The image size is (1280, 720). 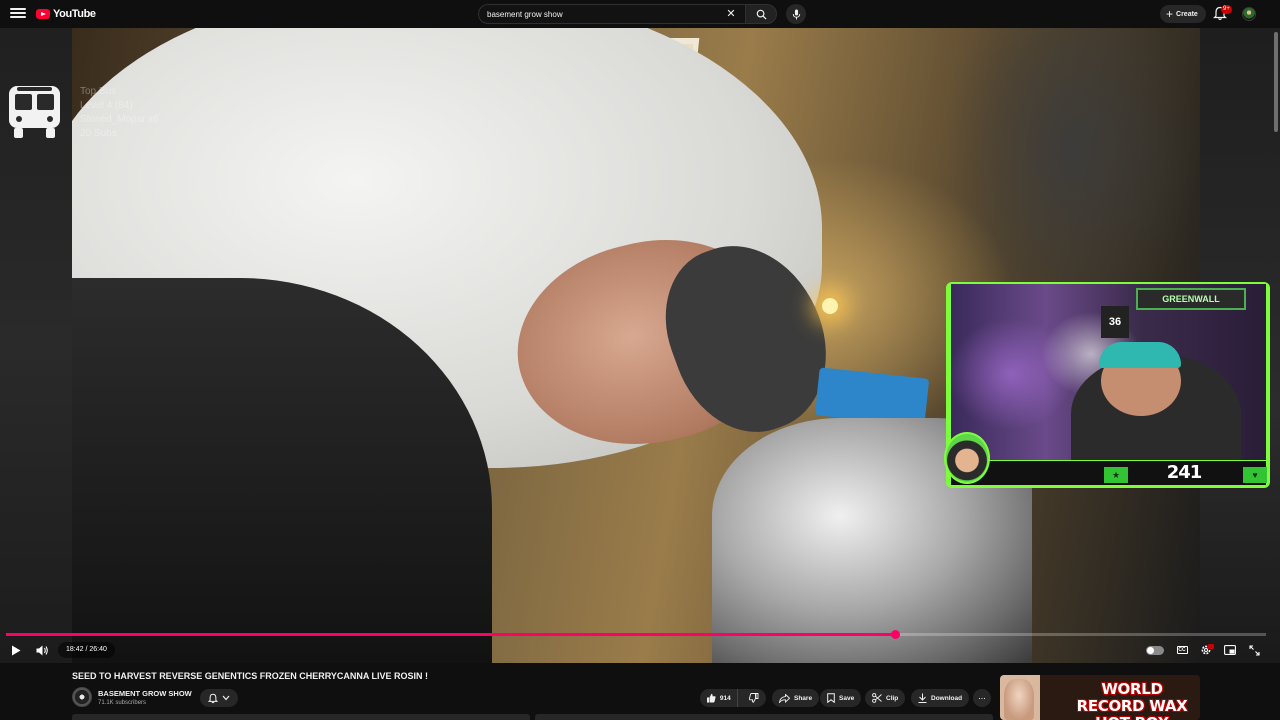 I want to click on share-icon, so click(x=784, y=698).